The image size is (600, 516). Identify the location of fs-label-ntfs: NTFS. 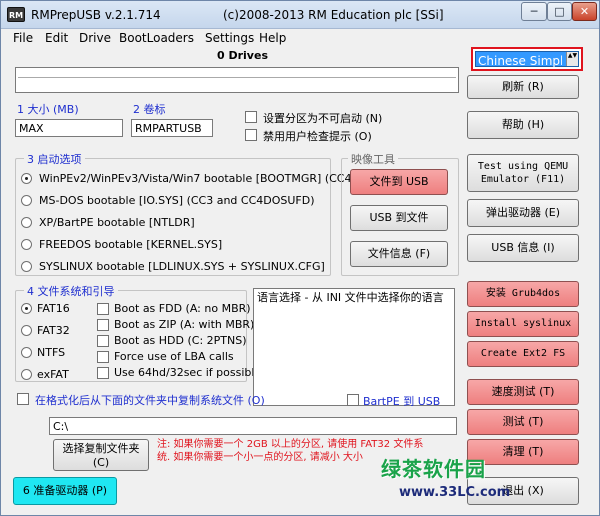
(51, 352).